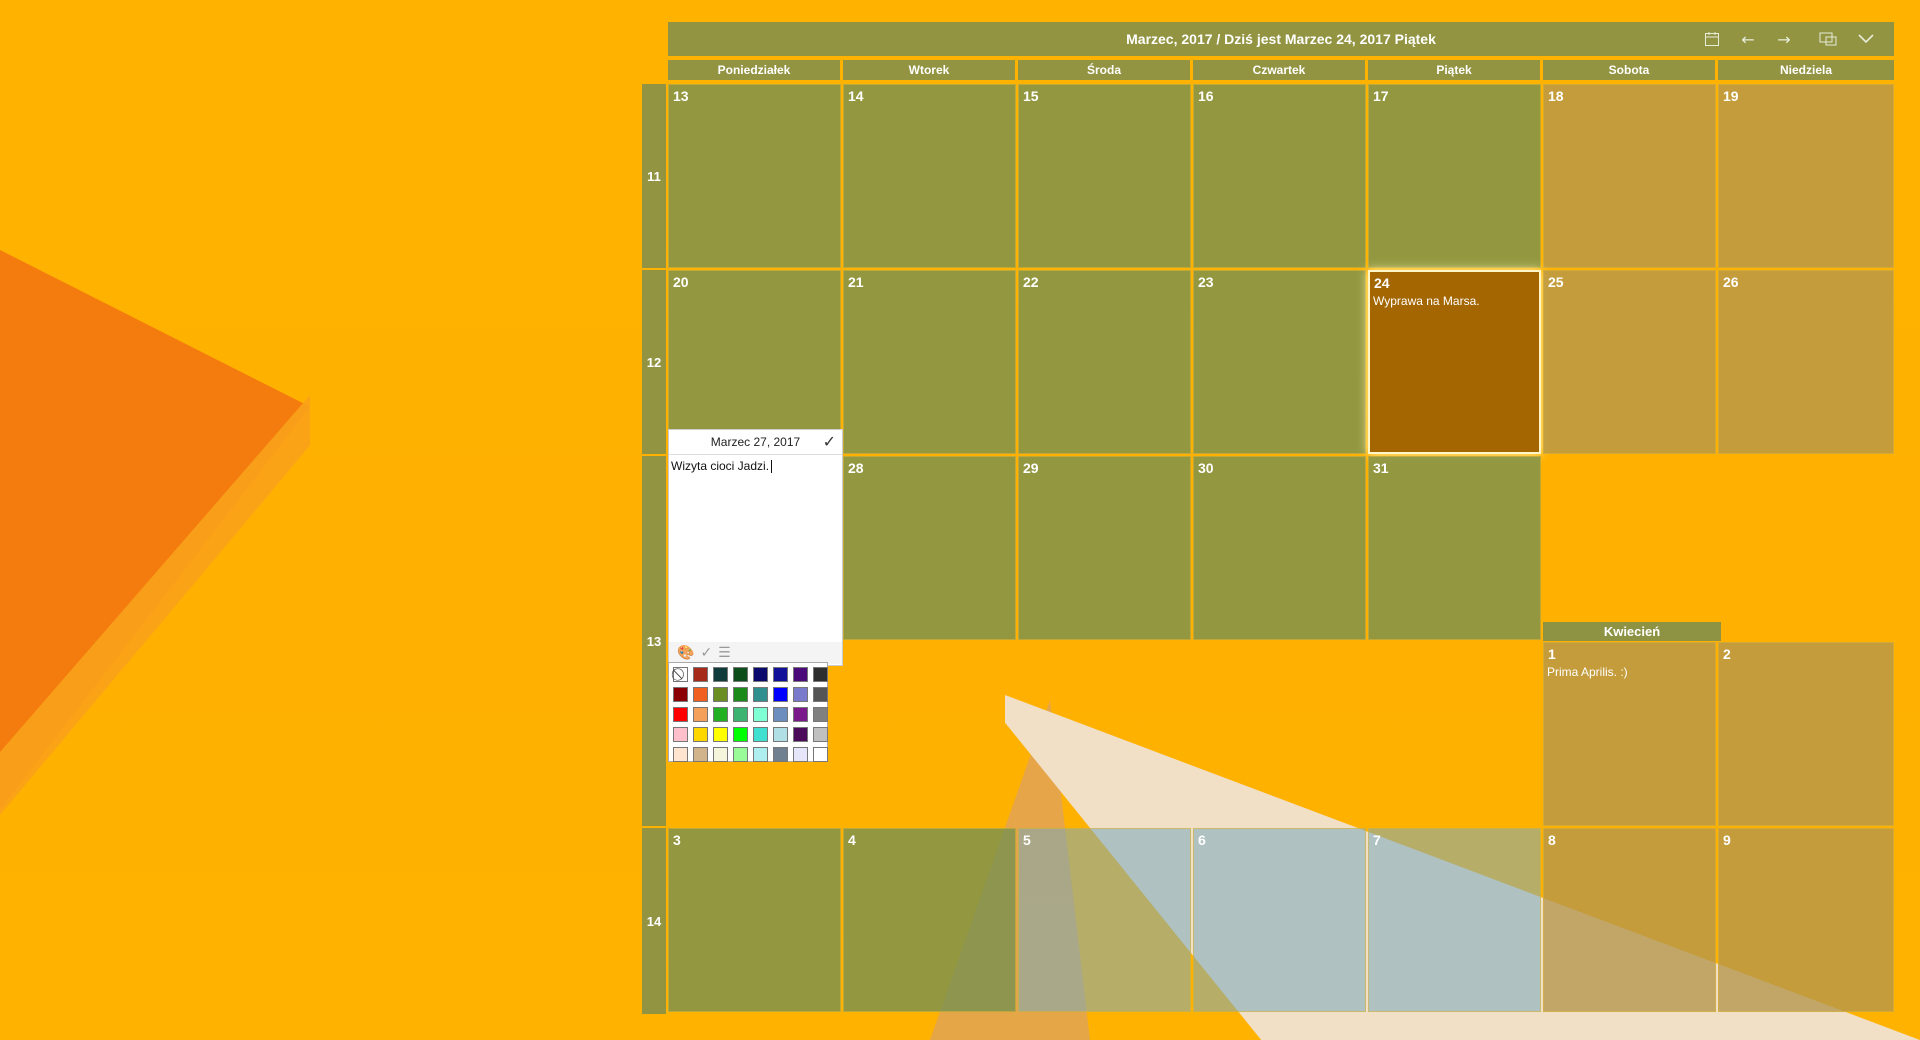 The width and height of the screenshot is (1920, 1040). Describe the element at coordinates (1866, 39) in the screenshot. I see `chevron-down-icon` at that location.